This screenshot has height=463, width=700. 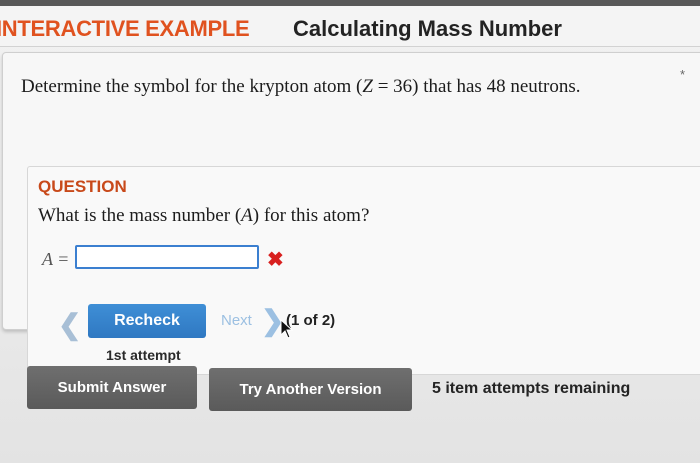 I want to click on previous-arrow-icon: ❮, so click(x=69, y=324).